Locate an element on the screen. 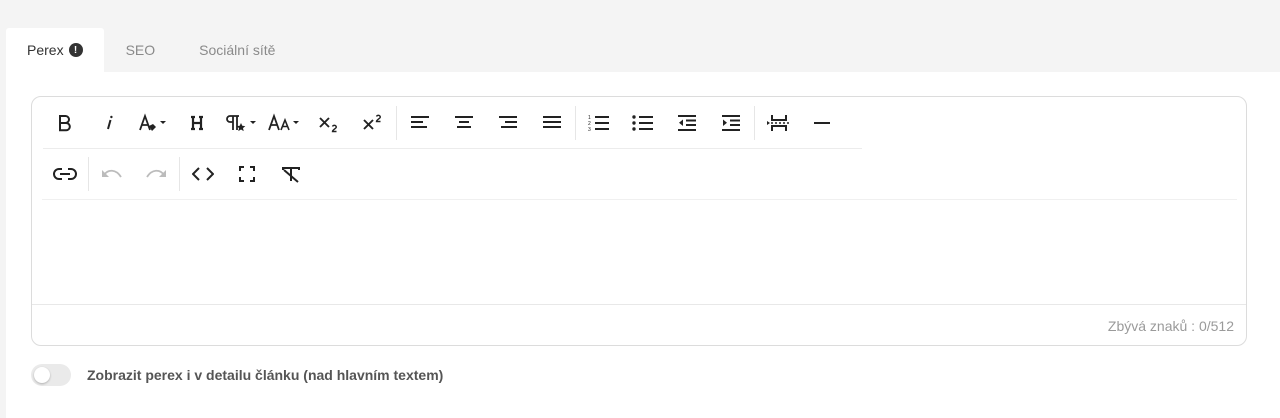 The width and height of the screenshot is (1280, 418). align-right-button is located at coordinates (508, 123).